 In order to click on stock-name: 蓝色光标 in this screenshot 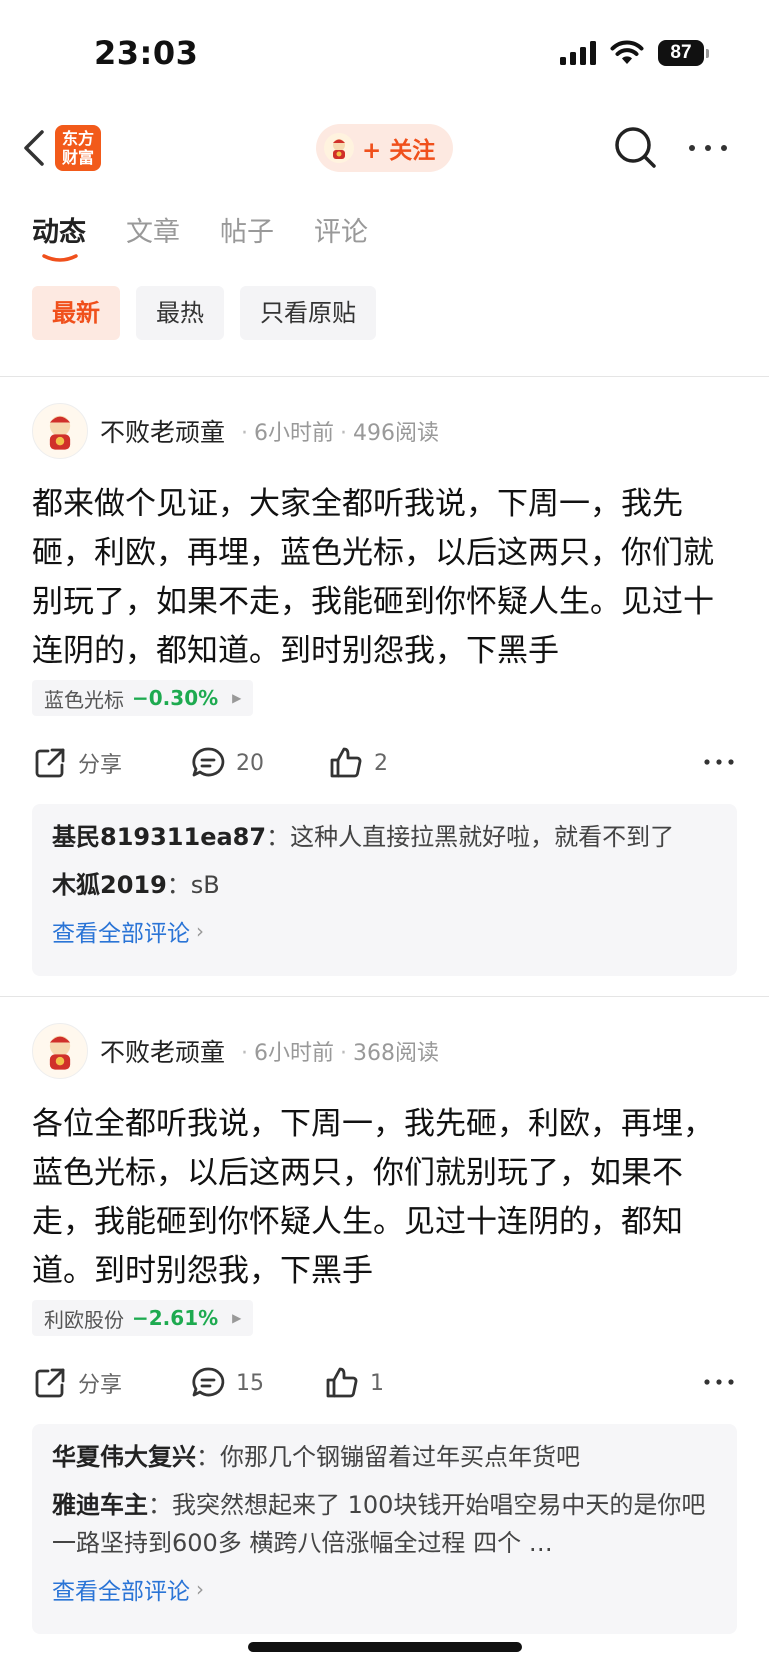, I will do `click(84, 699)`.